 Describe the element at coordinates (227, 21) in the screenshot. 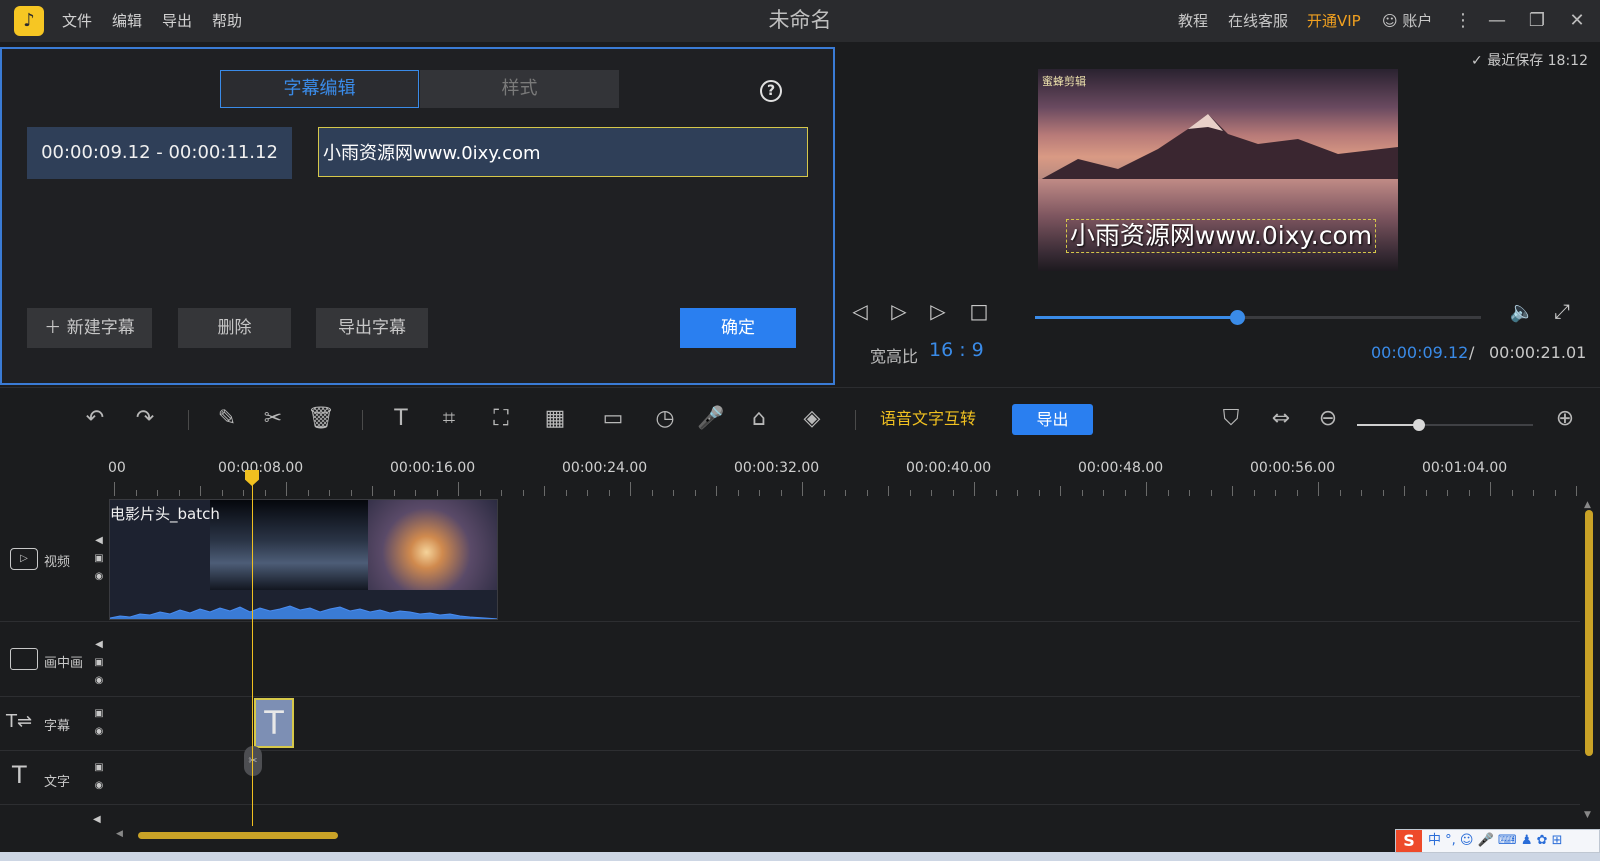

I see `menu-help: 帮助` at that location.